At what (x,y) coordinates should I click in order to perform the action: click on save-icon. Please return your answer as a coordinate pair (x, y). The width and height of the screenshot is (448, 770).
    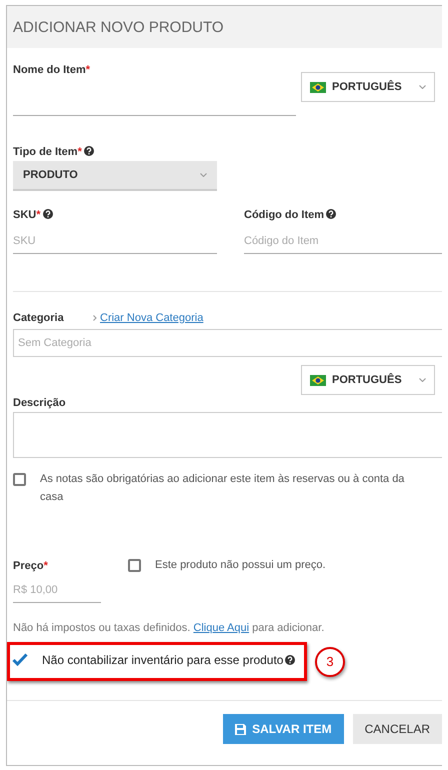
    Looking at the image, I should click on (240, 729).